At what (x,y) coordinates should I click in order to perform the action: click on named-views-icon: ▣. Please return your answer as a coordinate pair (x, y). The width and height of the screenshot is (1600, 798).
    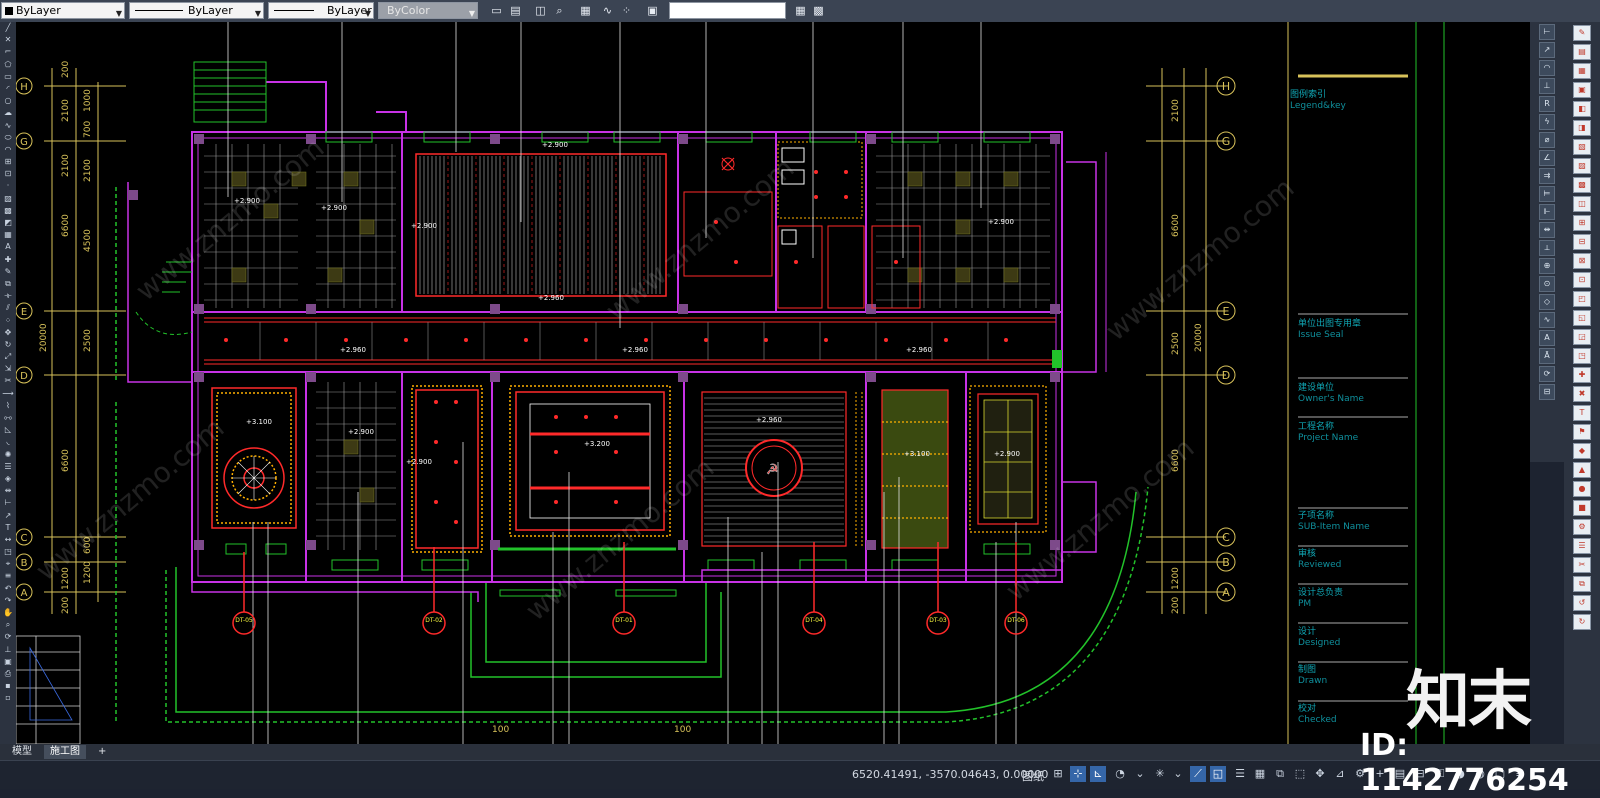
    Looking at the image, I should click on (8, 662).